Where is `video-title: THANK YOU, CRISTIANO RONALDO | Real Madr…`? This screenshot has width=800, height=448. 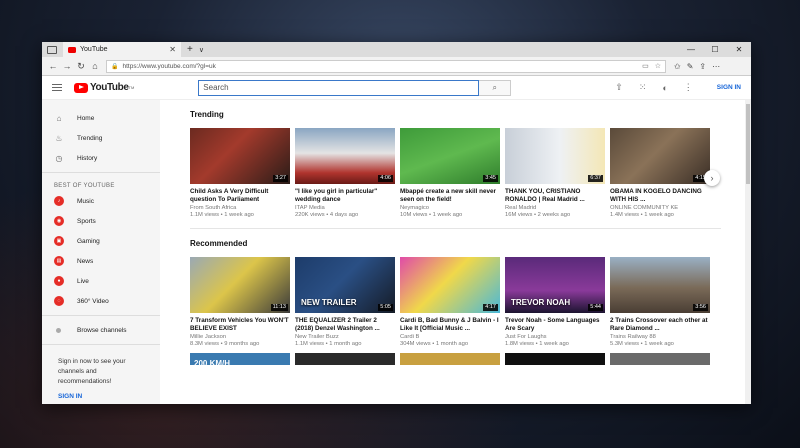 video-title: THANK YOU, CRISTIANO RONALDO | Real Madr… is located at coordinates (555, 196).